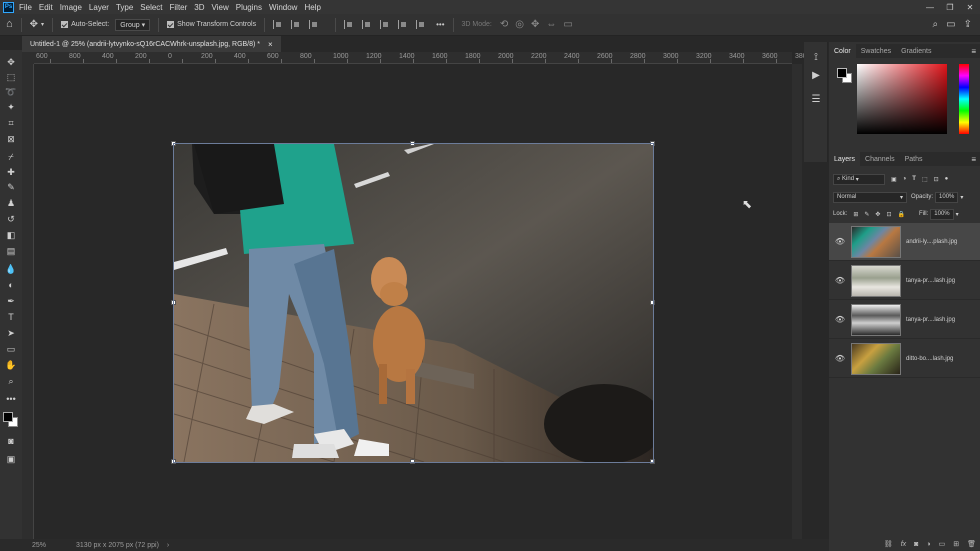 The width and height of the screenshot is (980, 551). Describe the element at coordinates (11, 187) in the screenshot. I see `brush-tool-icon: ✎` at that location.